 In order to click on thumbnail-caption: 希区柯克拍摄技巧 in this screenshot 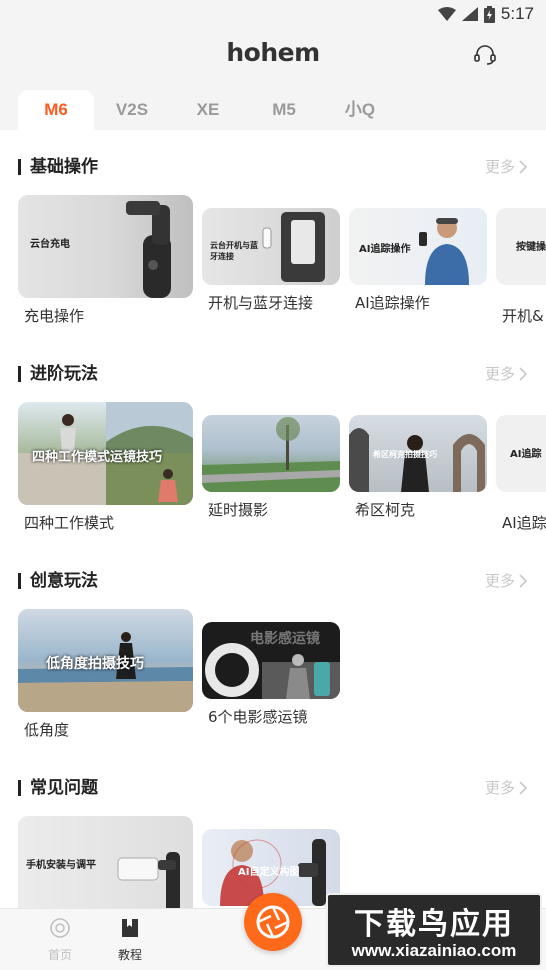, I will do `click(405, 454)`.